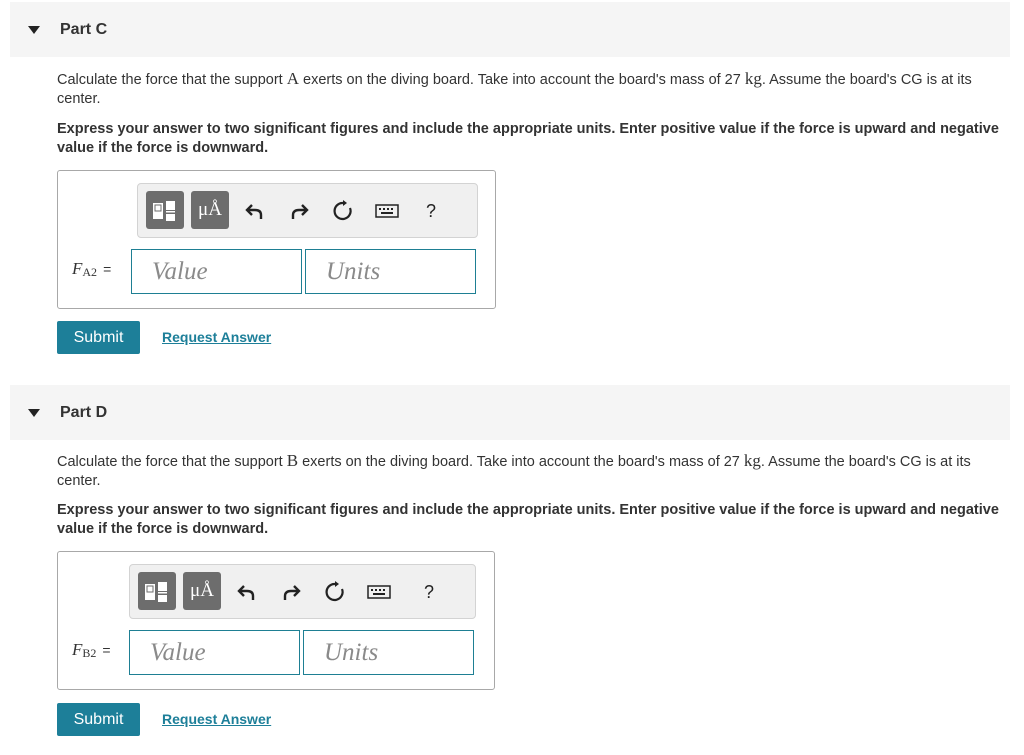 The height and width of the screenshot is (755, 1024). Describe the element at coordinates (91, 650) in the screenshot. I see `variable-label: FB2 =` at that location.